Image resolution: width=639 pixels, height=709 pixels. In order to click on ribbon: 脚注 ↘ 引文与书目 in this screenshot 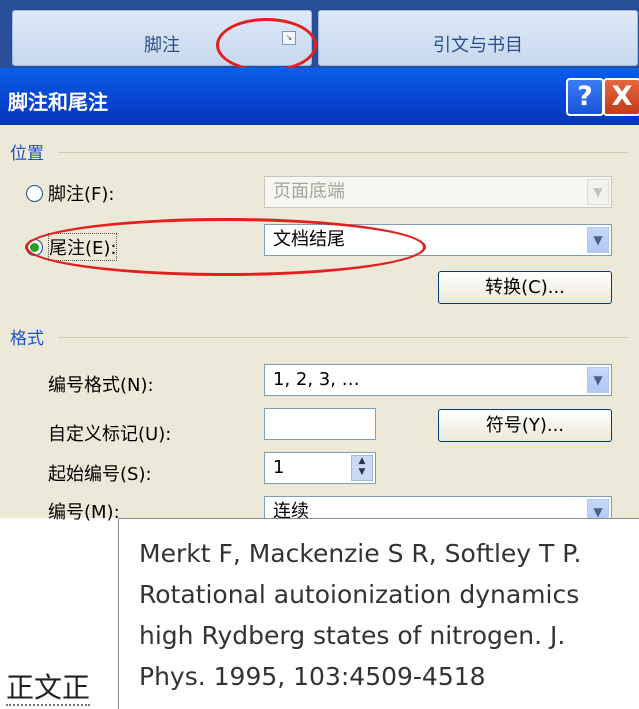, I will do `click(319, 34)`.